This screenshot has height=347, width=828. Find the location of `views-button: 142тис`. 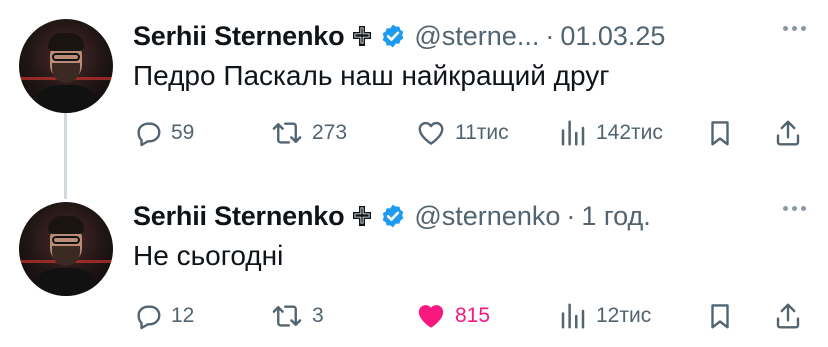

views-button: 142тис is located at coordinates (610, 133).